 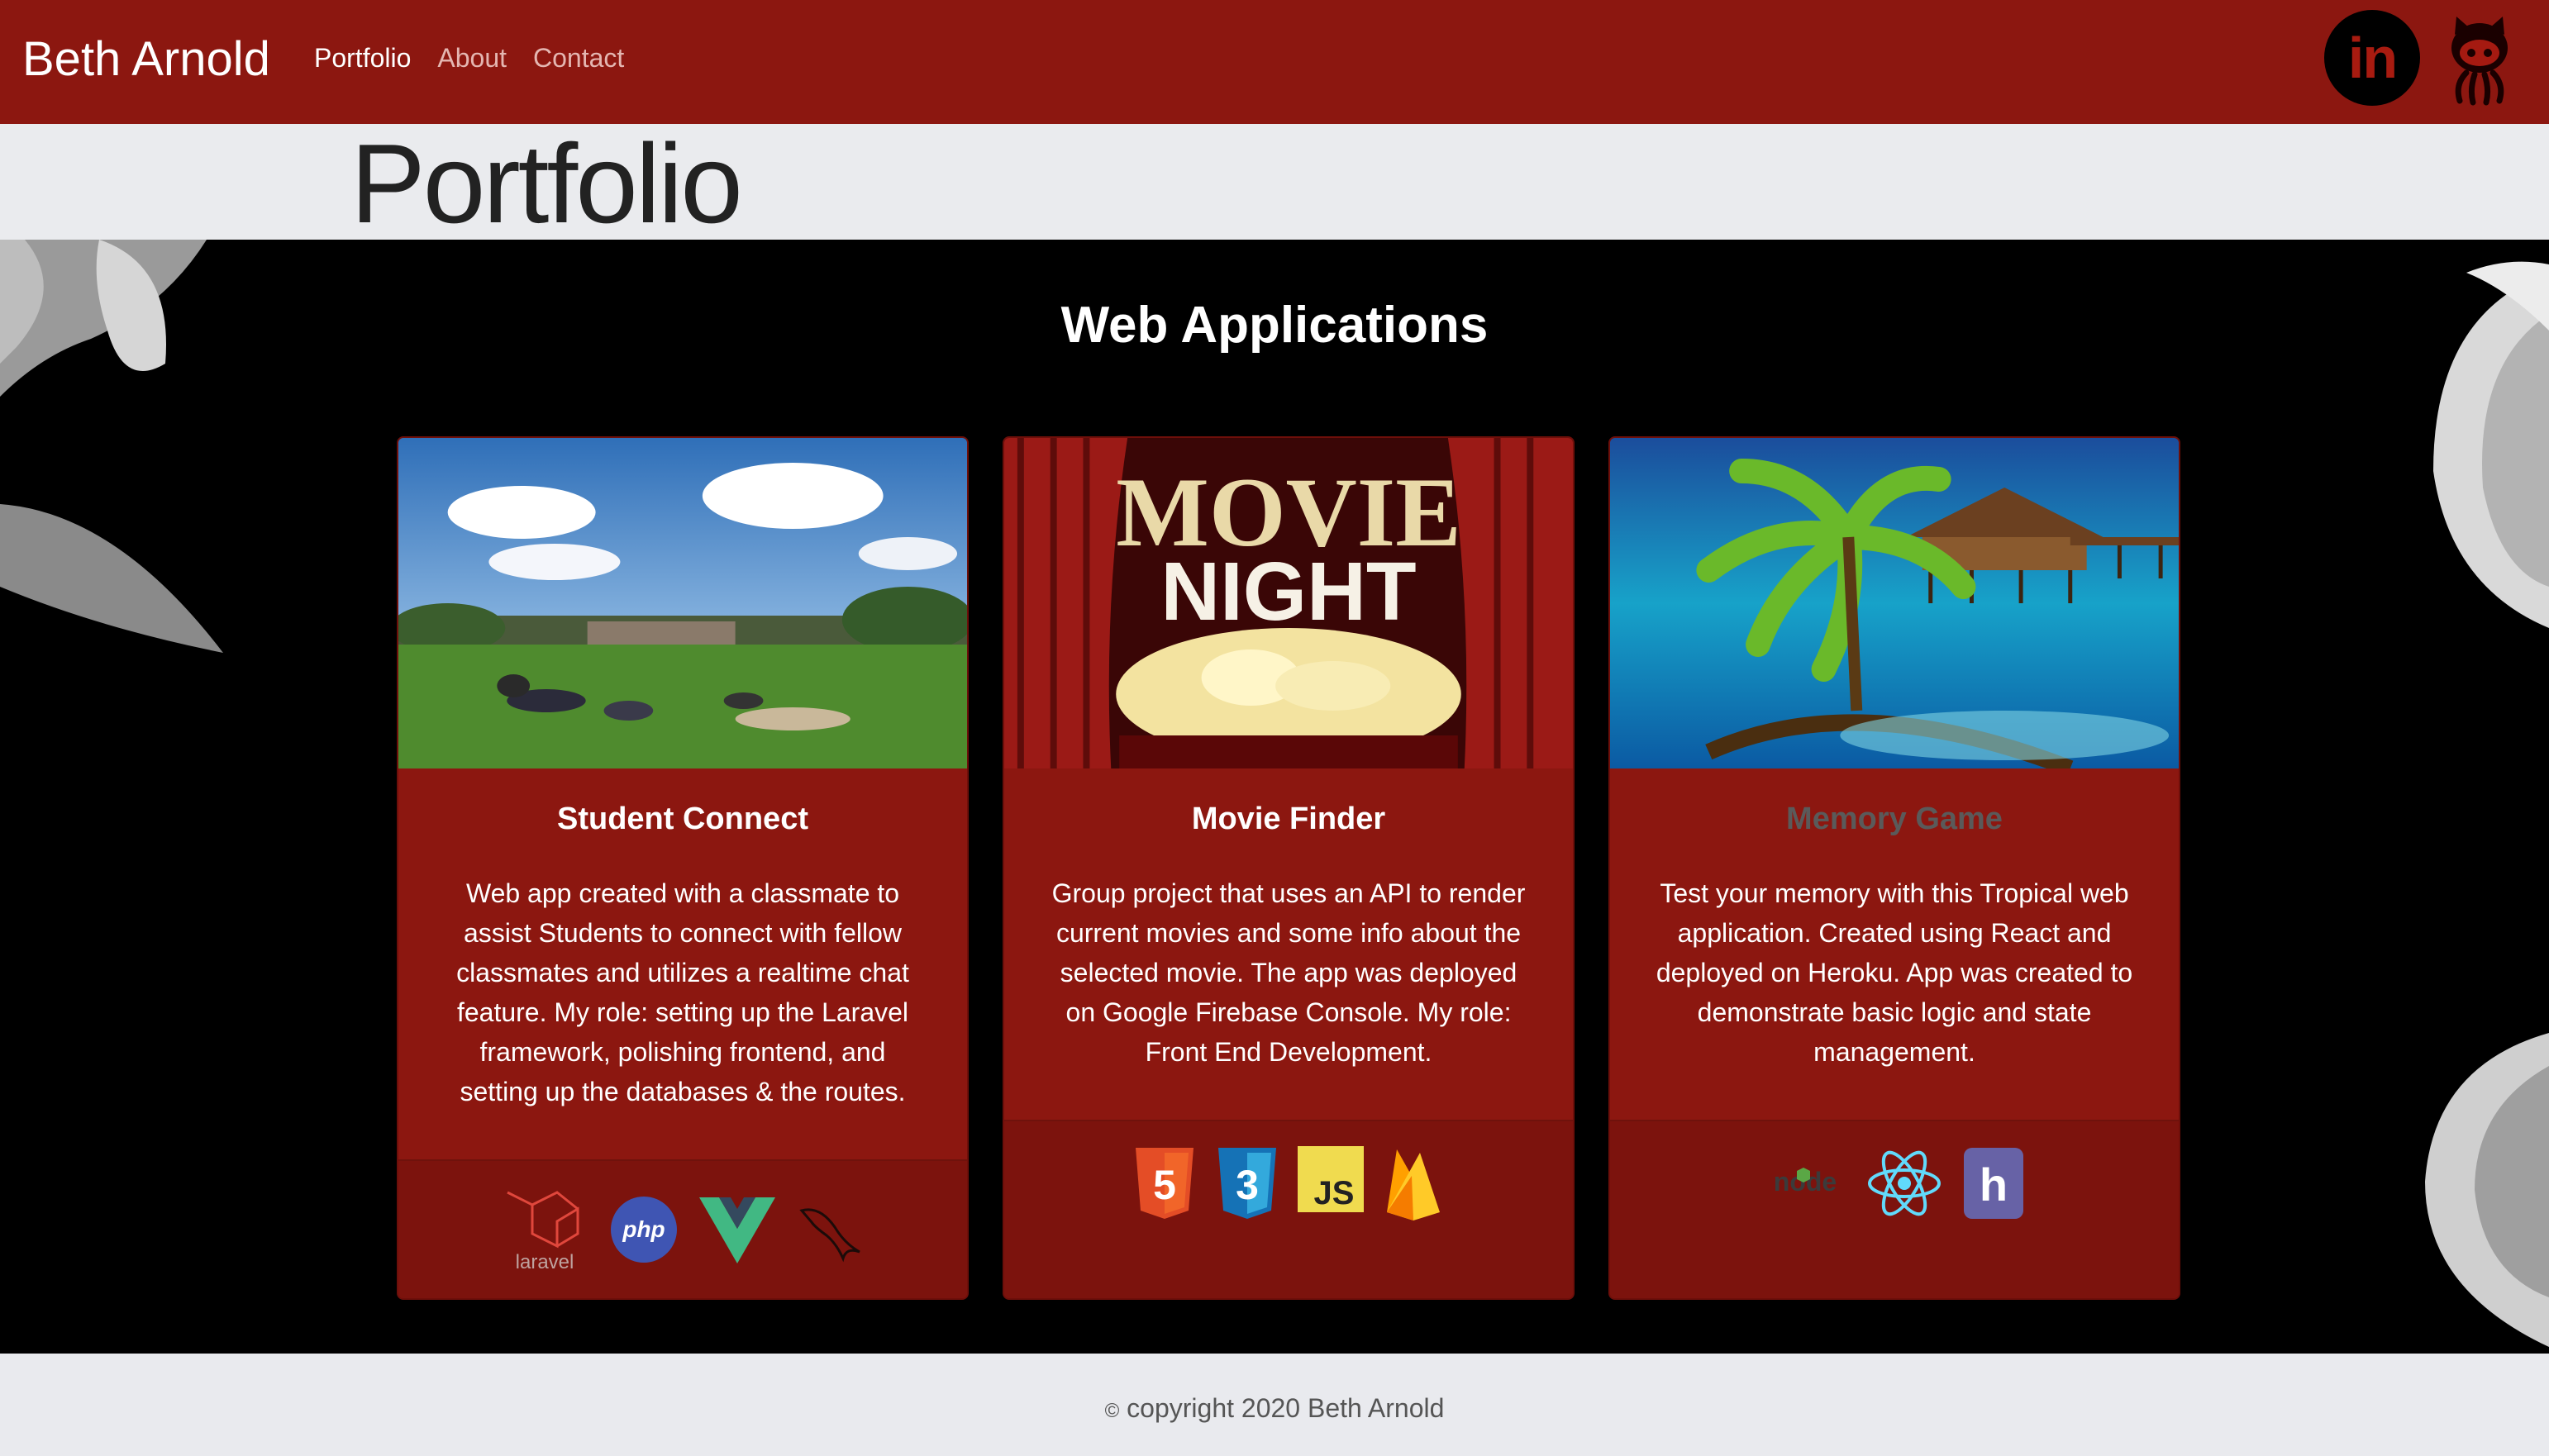 What do you see at coordinates (1274, 325) in the screenshot?
I see `section-title: Web Applications` at bounding box center [1274, 325].